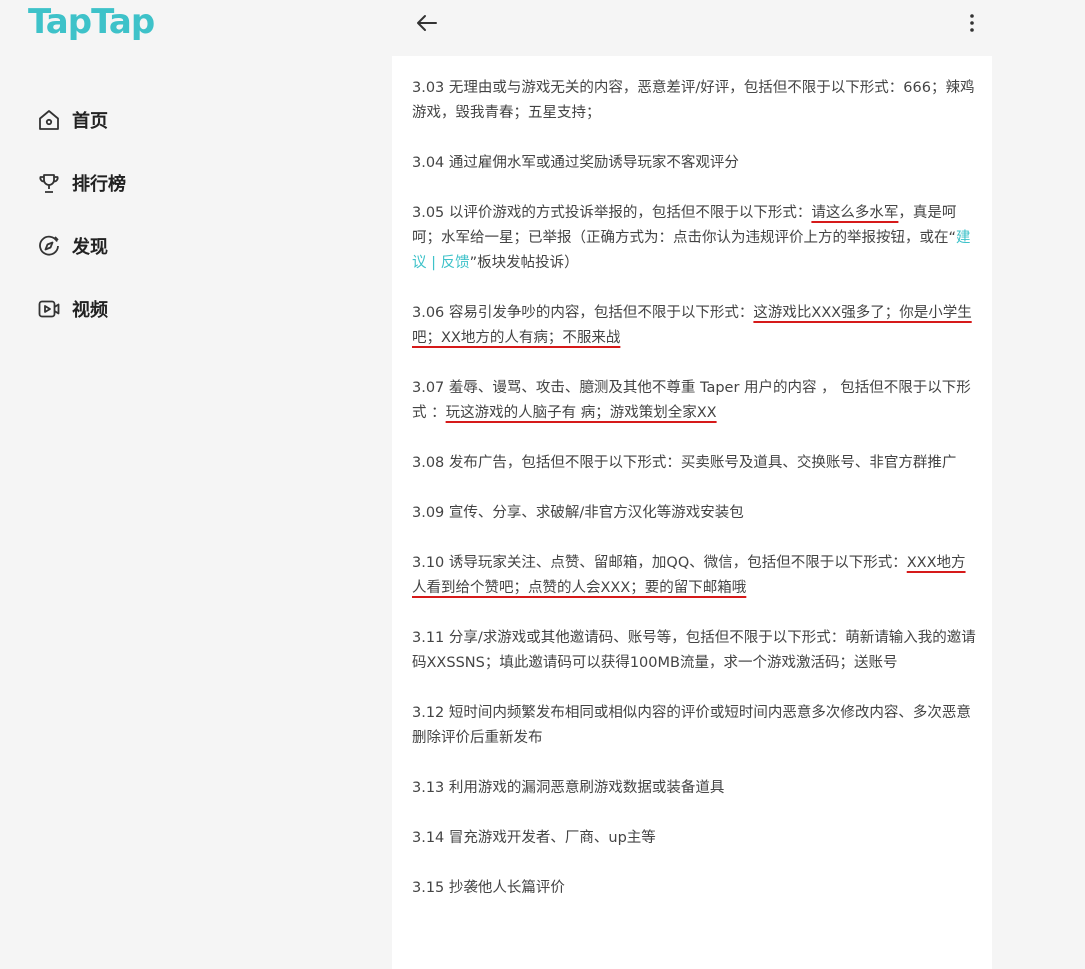 This screenshot has height=969, width=1085. Describe the element at coordinates (578, 513) in the screenshot. I see `rule-item: 3.09 宣传、分享、求破解/非官方汉化等游戏安装包` at that location.